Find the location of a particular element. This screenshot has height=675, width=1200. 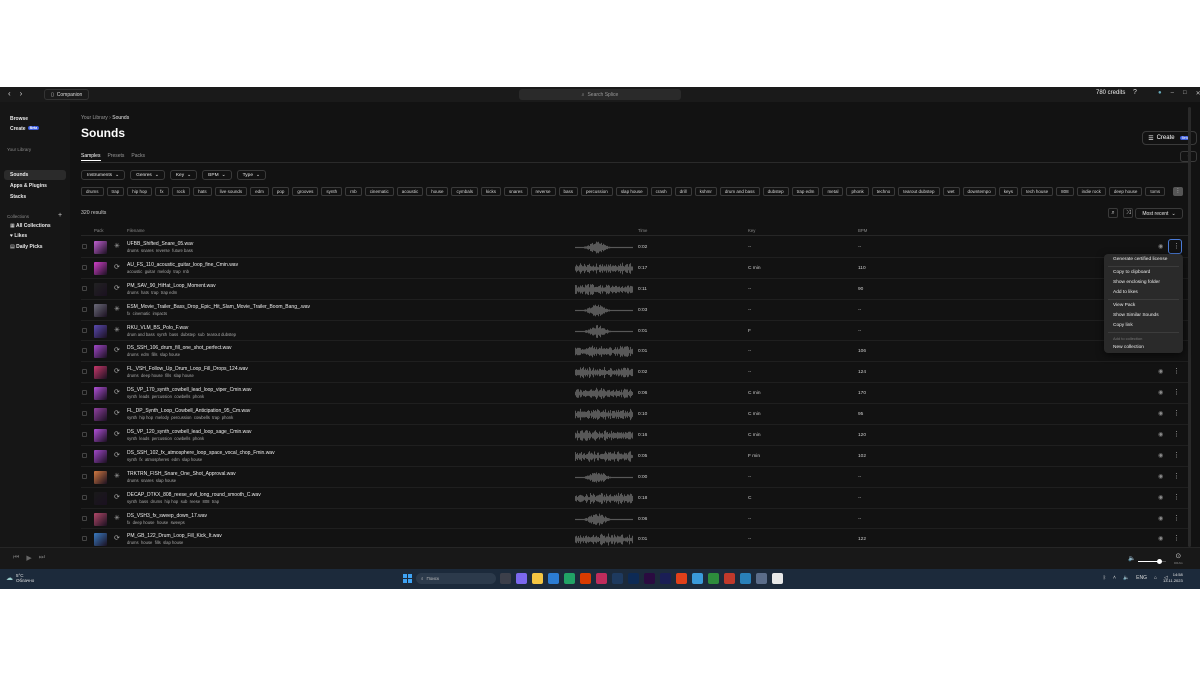

task-view-icon is located at coordinates (505, 578).